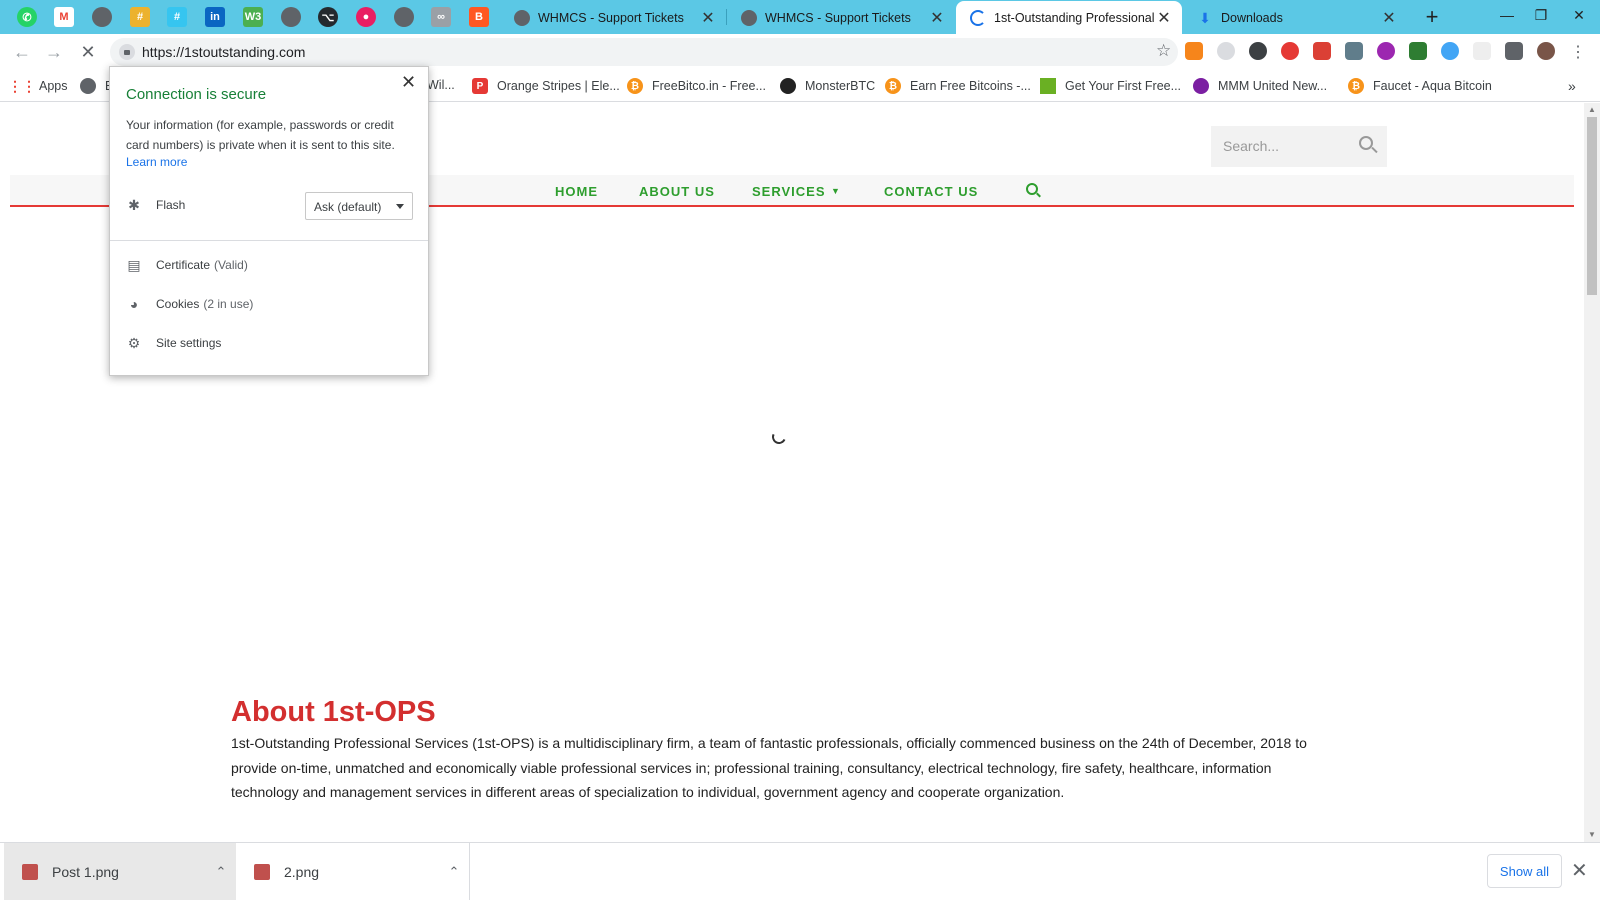 This screenshot has height=900, width=1600. I want to click on apps-bookmark: ⋮⋮ Apps, so click(38, 86).